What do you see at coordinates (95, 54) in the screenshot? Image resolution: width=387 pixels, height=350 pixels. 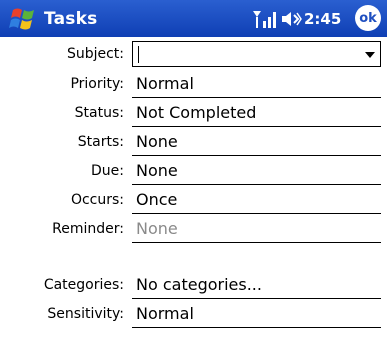 I see `subject-label: Subject:` at bounding box center [95, 54].